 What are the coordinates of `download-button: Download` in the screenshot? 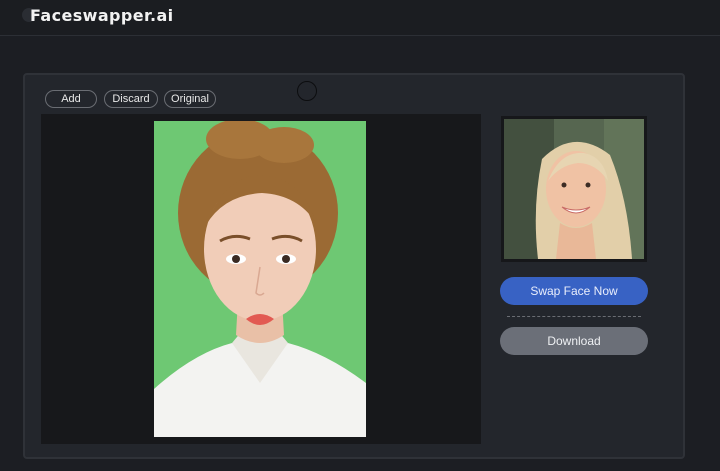 It's located at (574, 341).